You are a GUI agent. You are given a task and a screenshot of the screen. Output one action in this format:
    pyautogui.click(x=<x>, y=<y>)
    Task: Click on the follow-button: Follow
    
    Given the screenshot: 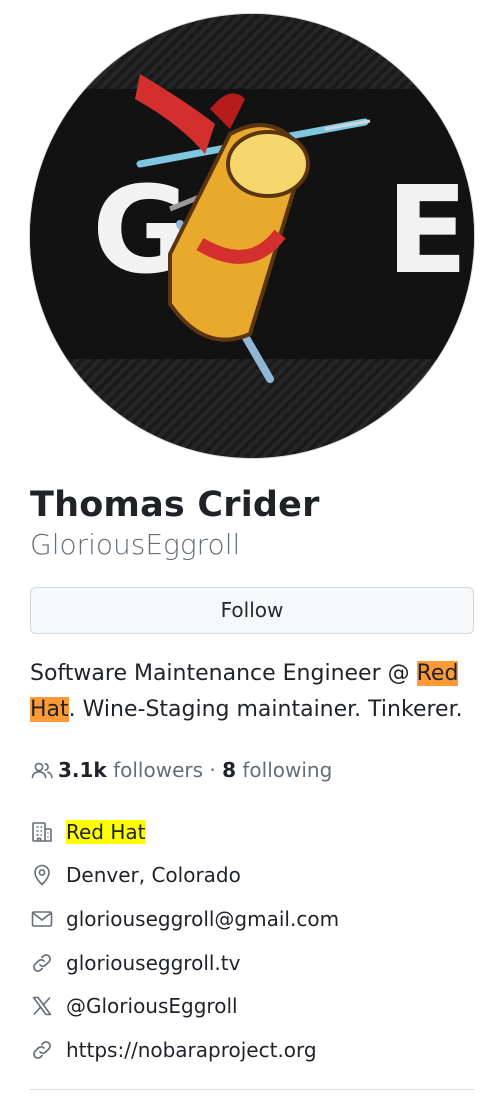 What is the action you would take?
    pyautogui.click(x=252, y=610)
    